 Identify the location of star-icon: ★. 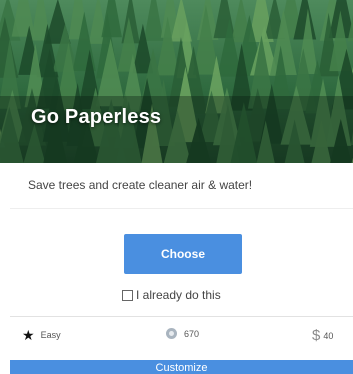
(28, 335).